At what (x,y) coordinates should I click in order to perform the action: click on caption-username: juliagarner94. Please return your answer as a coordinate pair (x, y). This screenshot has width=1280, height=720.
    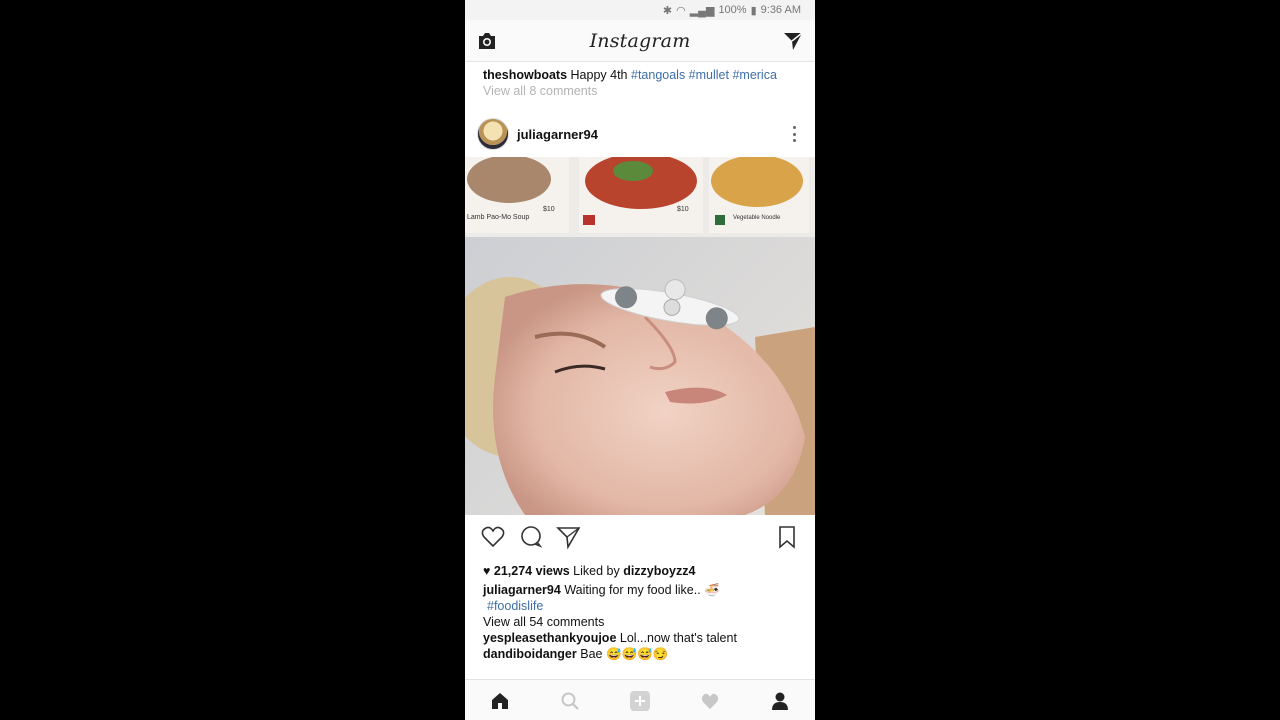
    Looking at the image, I should click on (522, 590).